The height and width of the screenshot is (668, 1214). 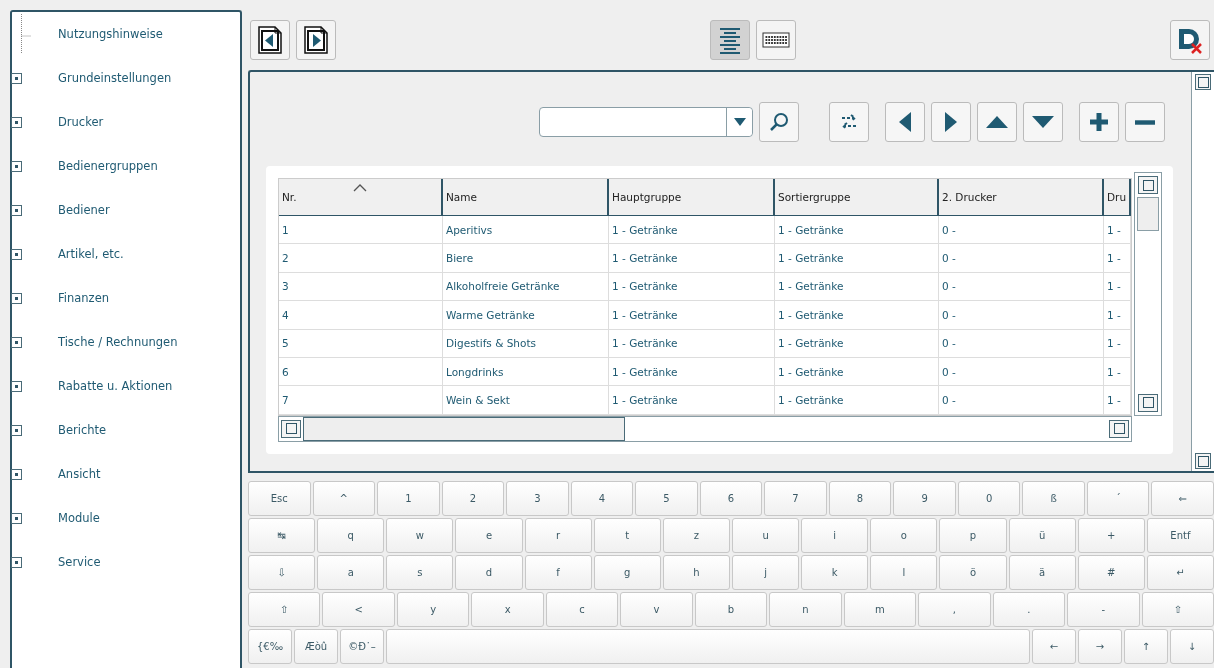 What do you see at coordinates (666, 498) in the screenshot?
I see `keyboard-key: 5` at bounding box center [666, 498].